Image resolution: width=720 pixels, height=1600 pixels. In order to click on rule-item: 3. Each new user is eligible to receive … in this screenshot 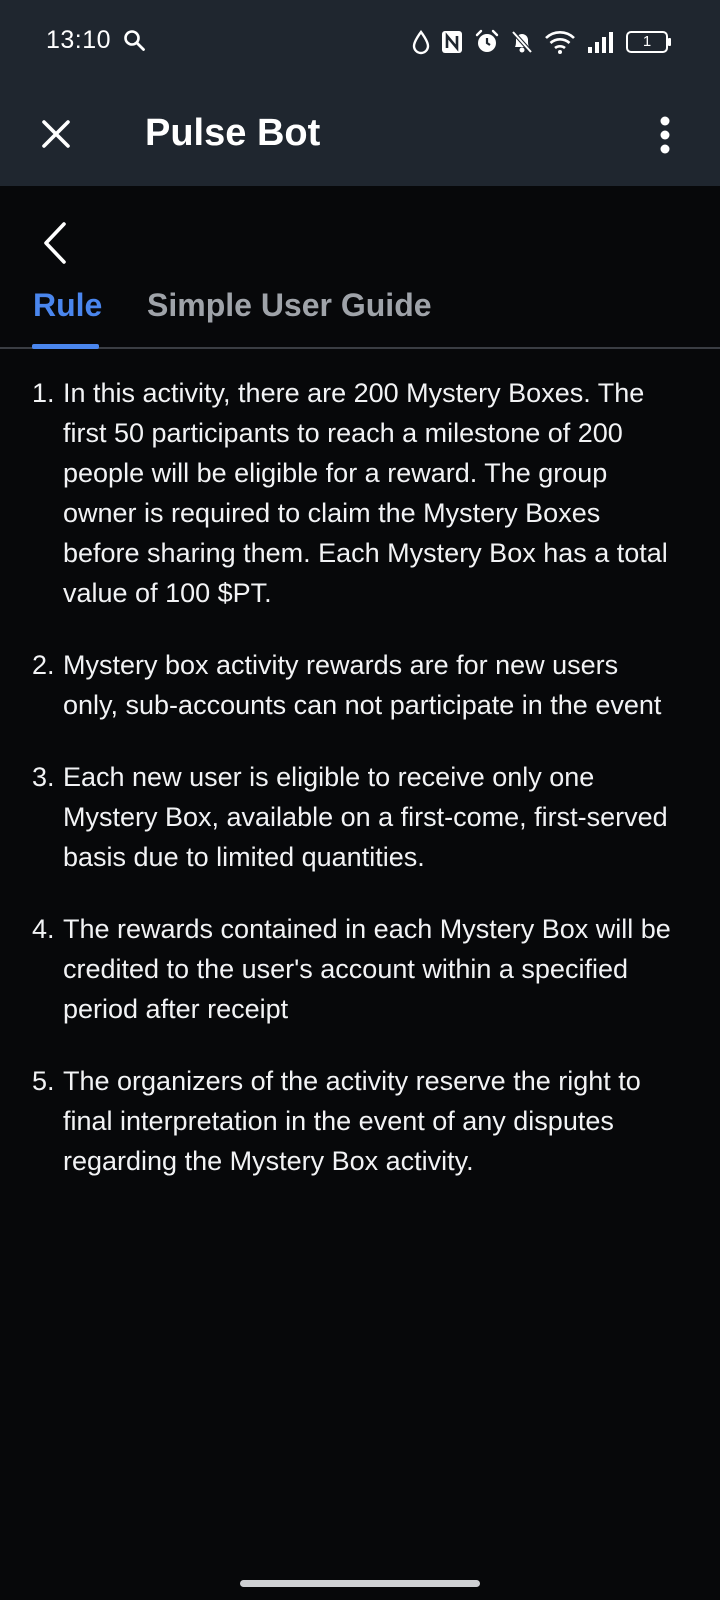, I will do `click(360, 817)`.